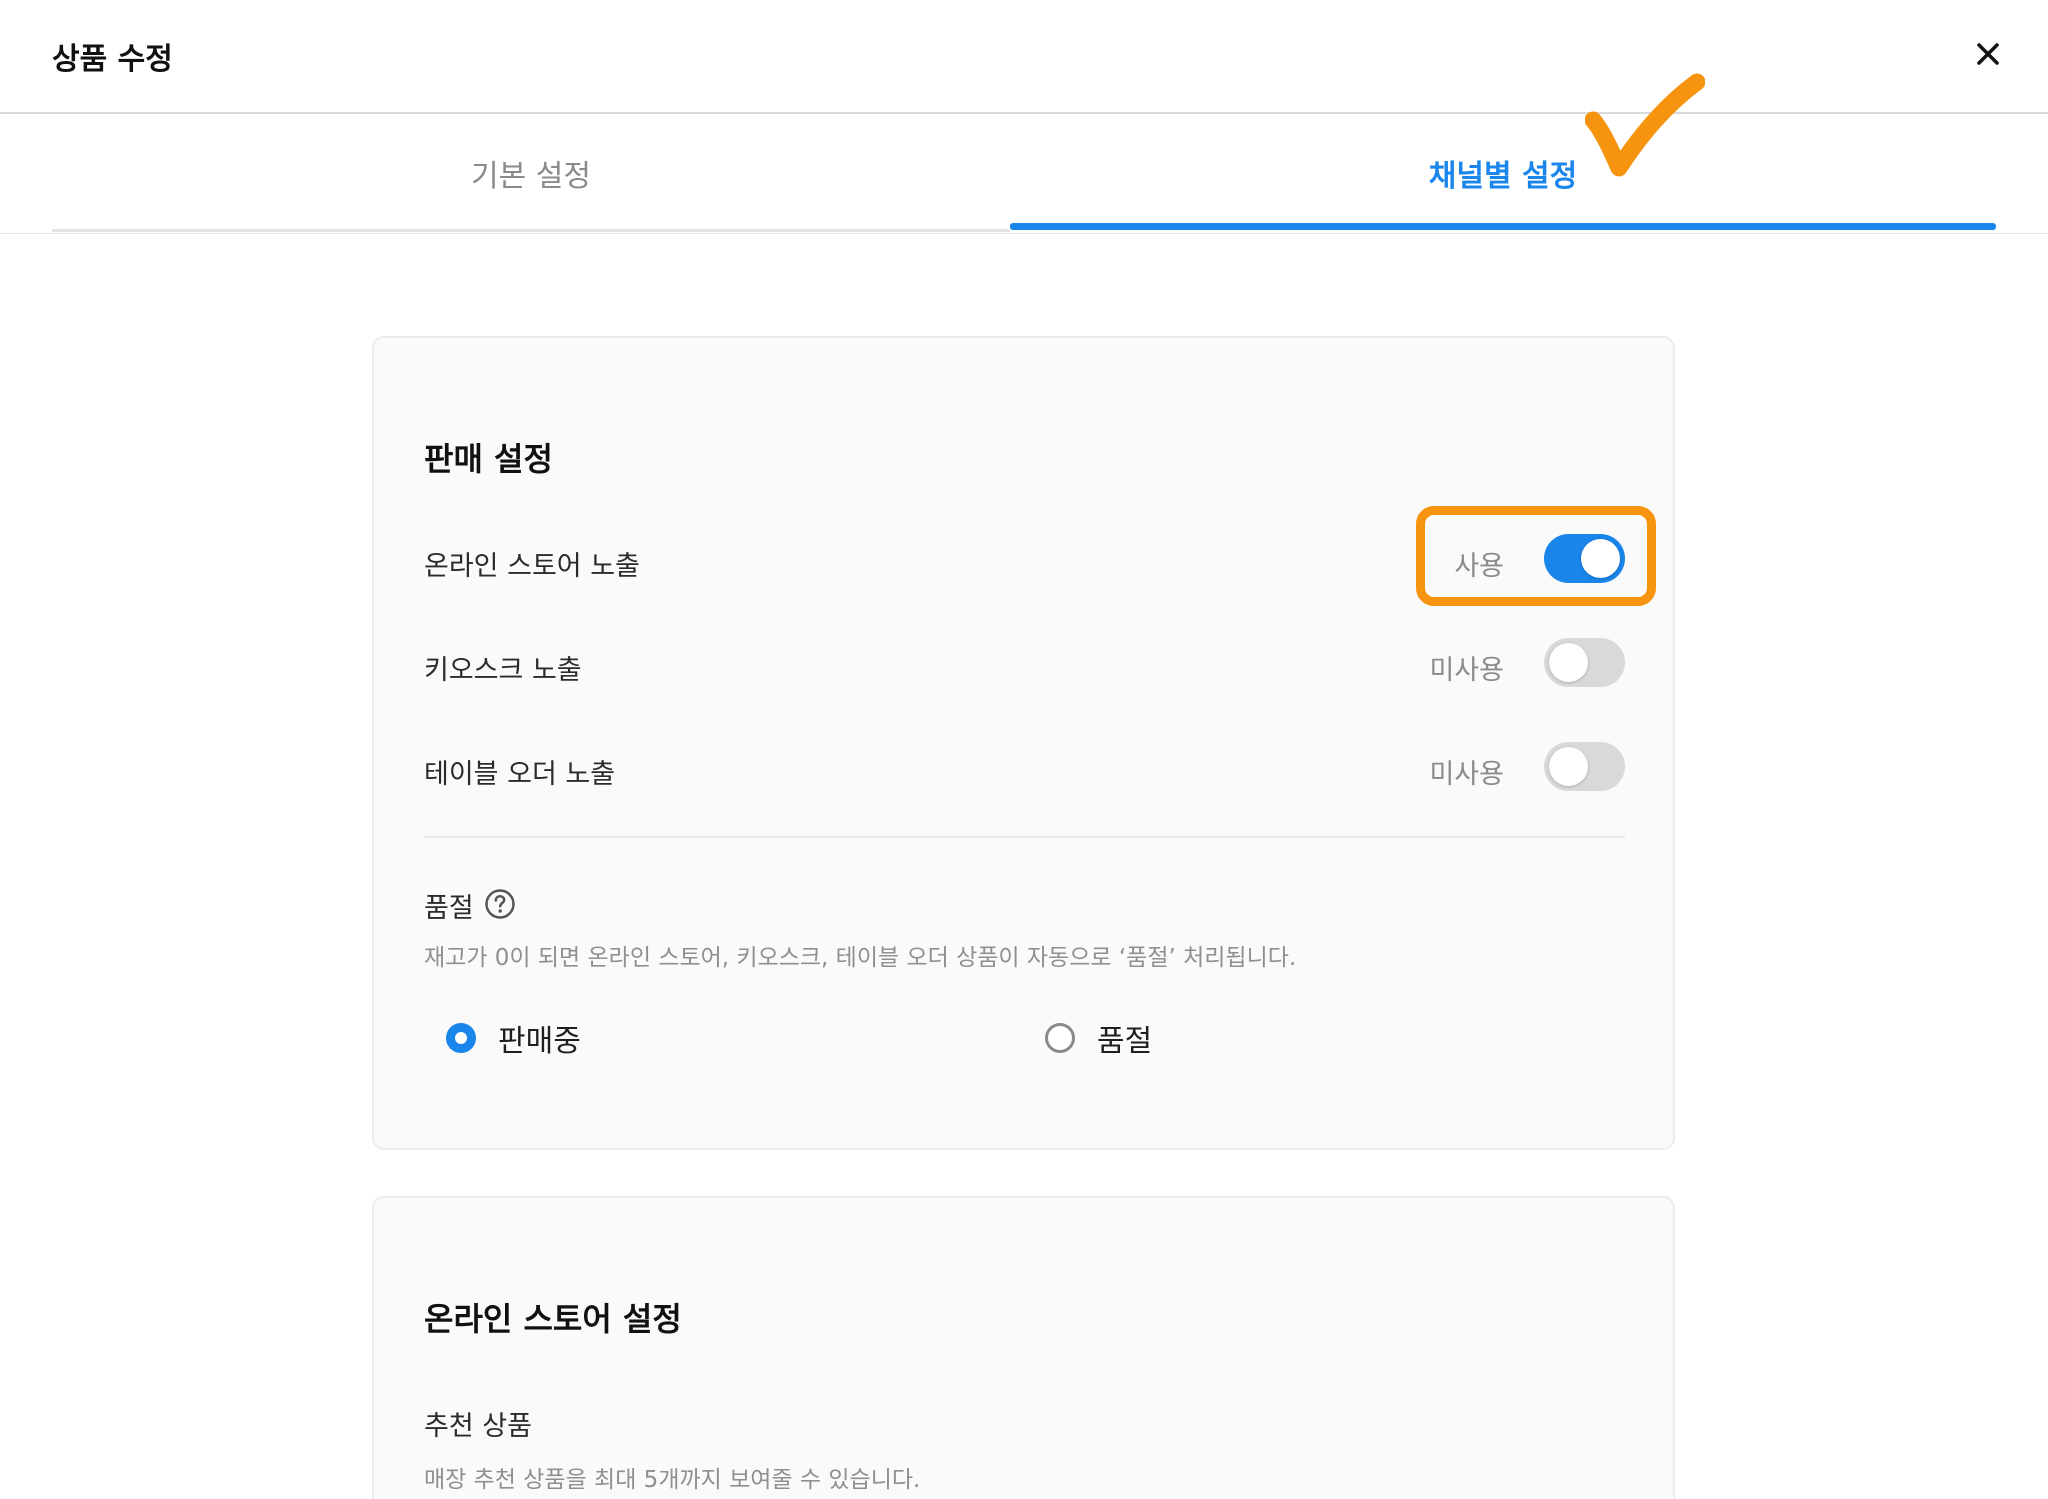 The image size is (2048, 1499). What do you see at coordinates (1503, 176) in the screenshot?
I see `tab-label: 채널별 설정` at bounding box center [1503, 176].